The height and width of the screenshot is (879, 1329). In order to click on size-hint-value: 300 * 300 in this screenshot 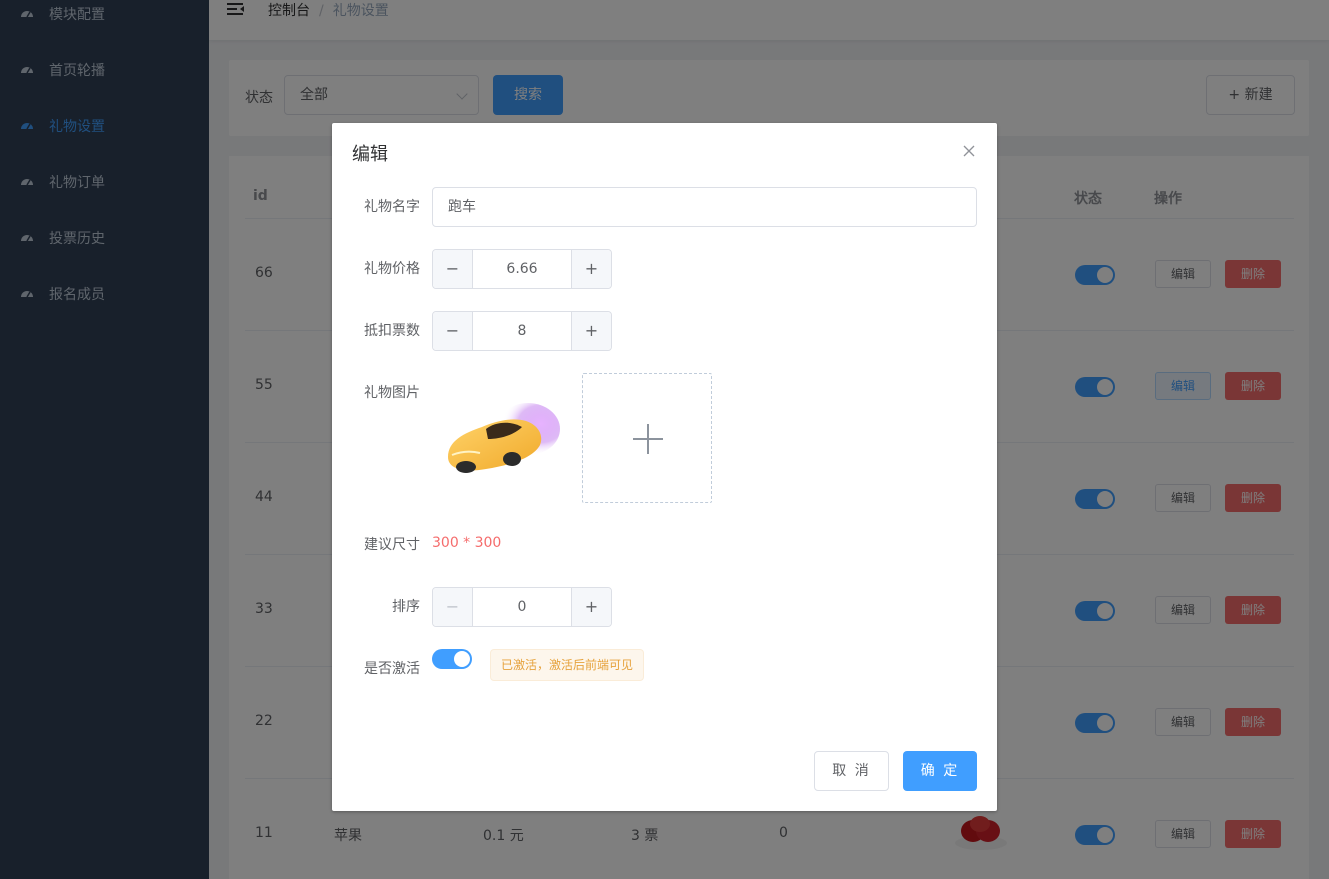, I will do `click(467, 543)`.